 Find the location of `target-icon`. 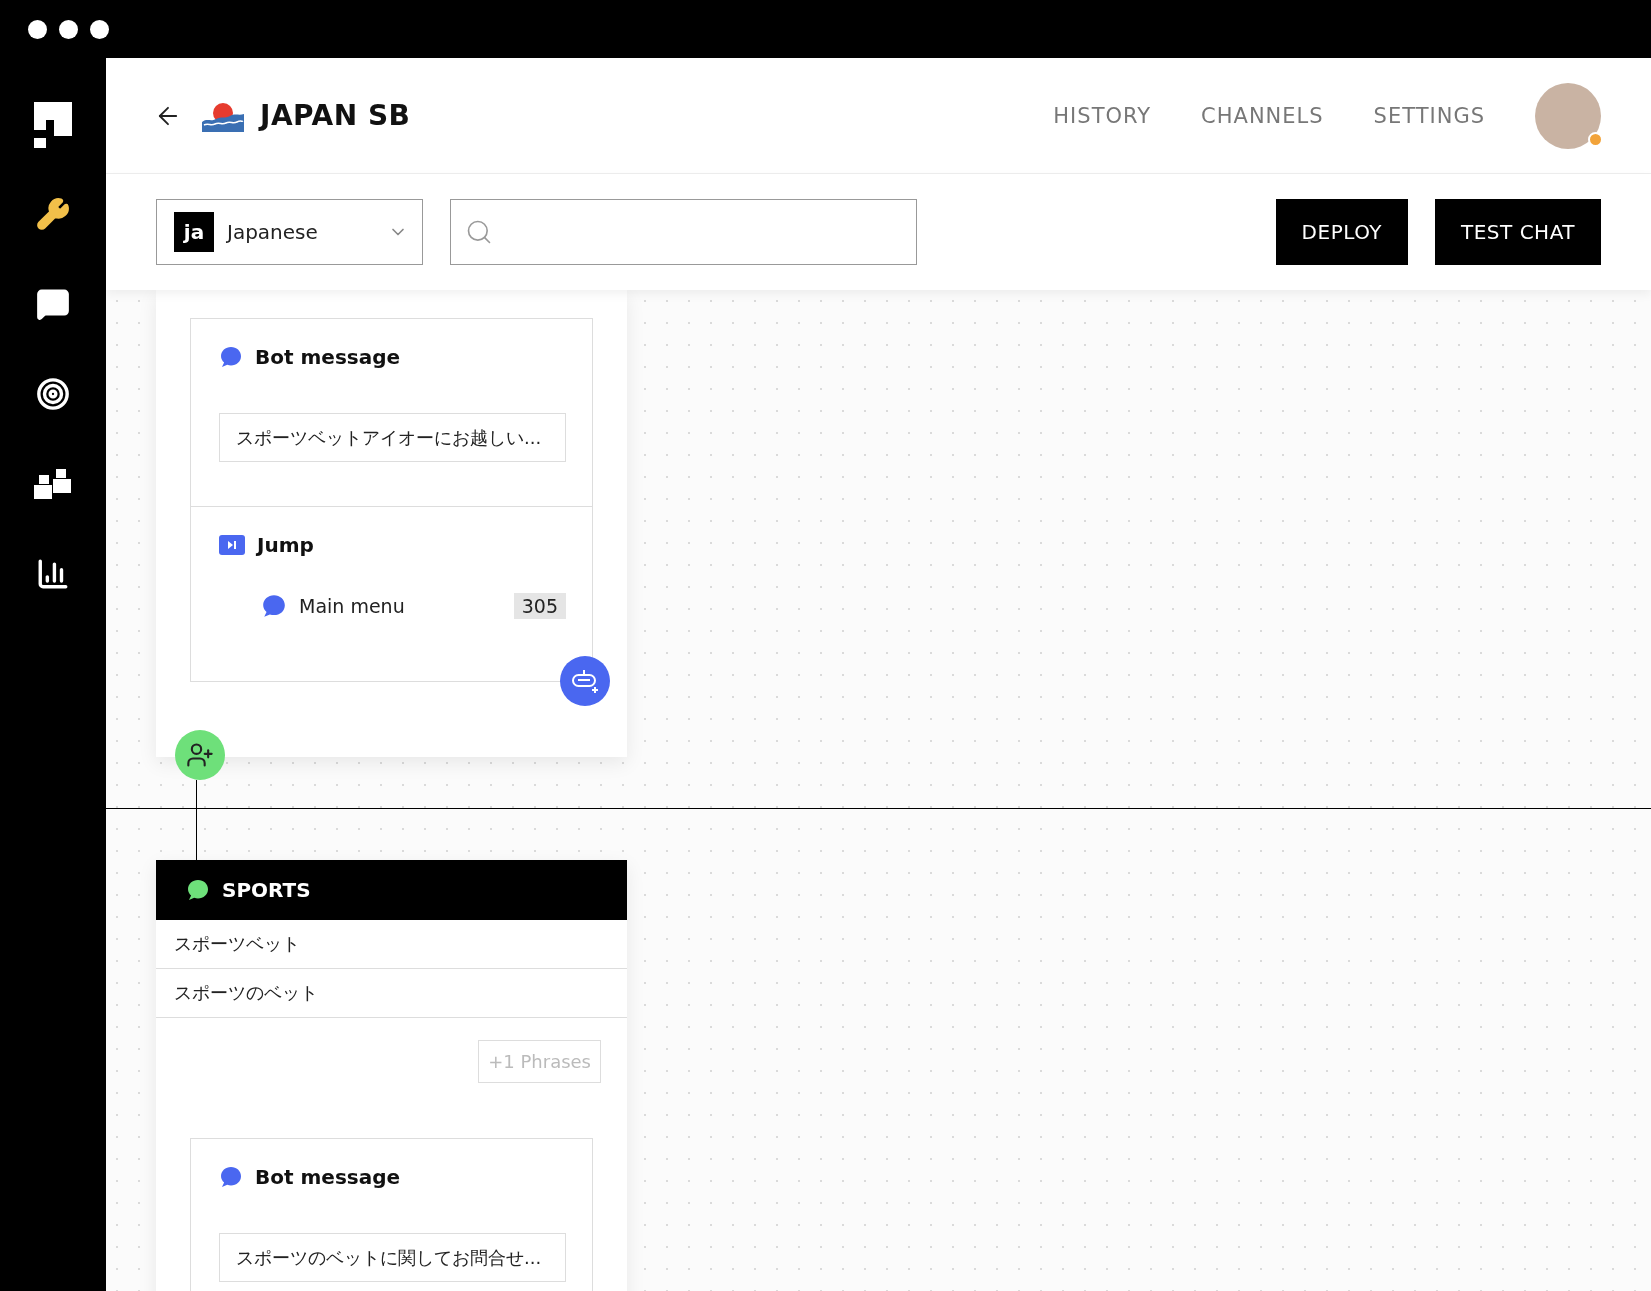

target-icon is located at coordinates (53, 394).